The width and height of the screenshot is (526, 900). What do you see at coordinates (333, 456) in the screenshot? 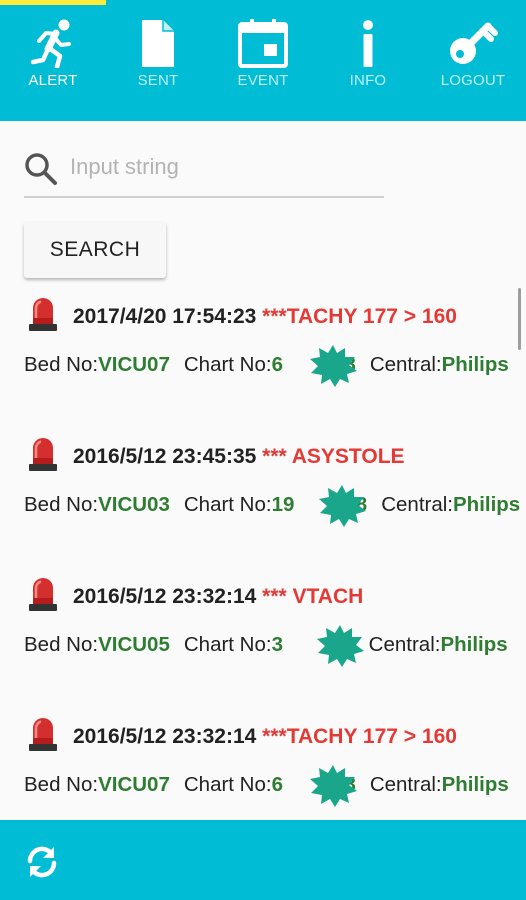
I see `alert-message: *** ASYSTOLE` at bounding box center [333, 456].